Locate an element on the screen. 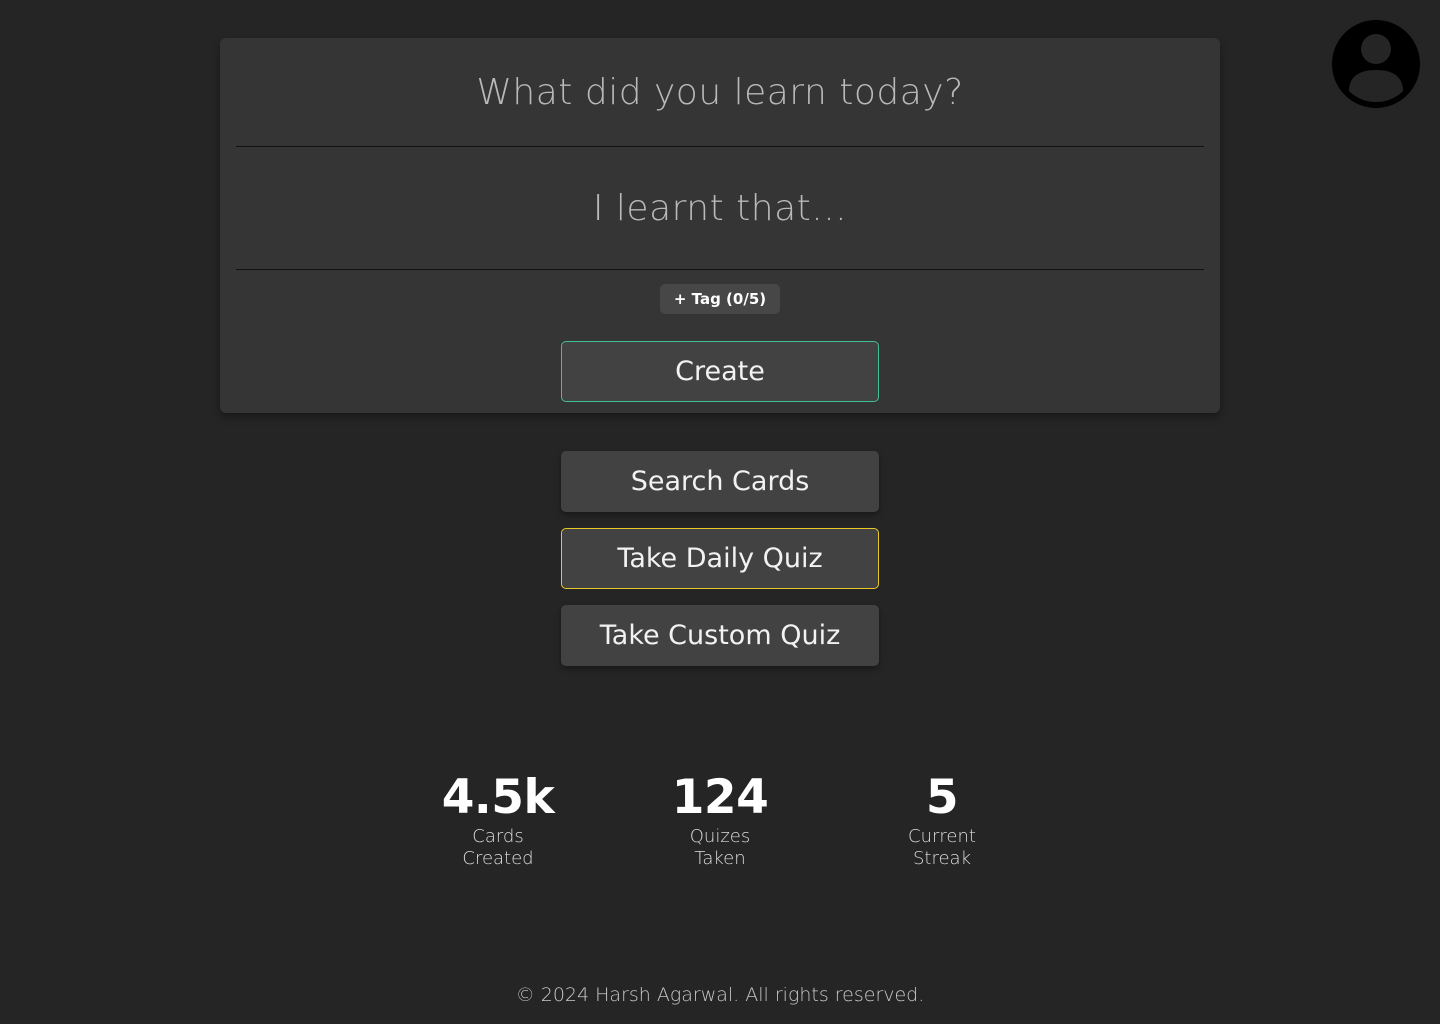 This screenshot has width=1440, height=1024. create-card-button: Create is located at coordinates (720, 371).